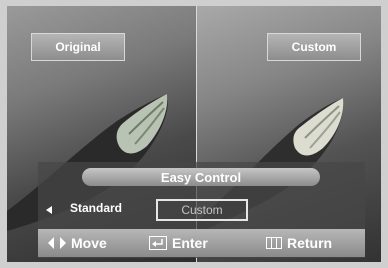 The image size is (388, 268). Describe the element at coordinates (274, 243) in the screenshot. I see `return-menu-icon` at that location.